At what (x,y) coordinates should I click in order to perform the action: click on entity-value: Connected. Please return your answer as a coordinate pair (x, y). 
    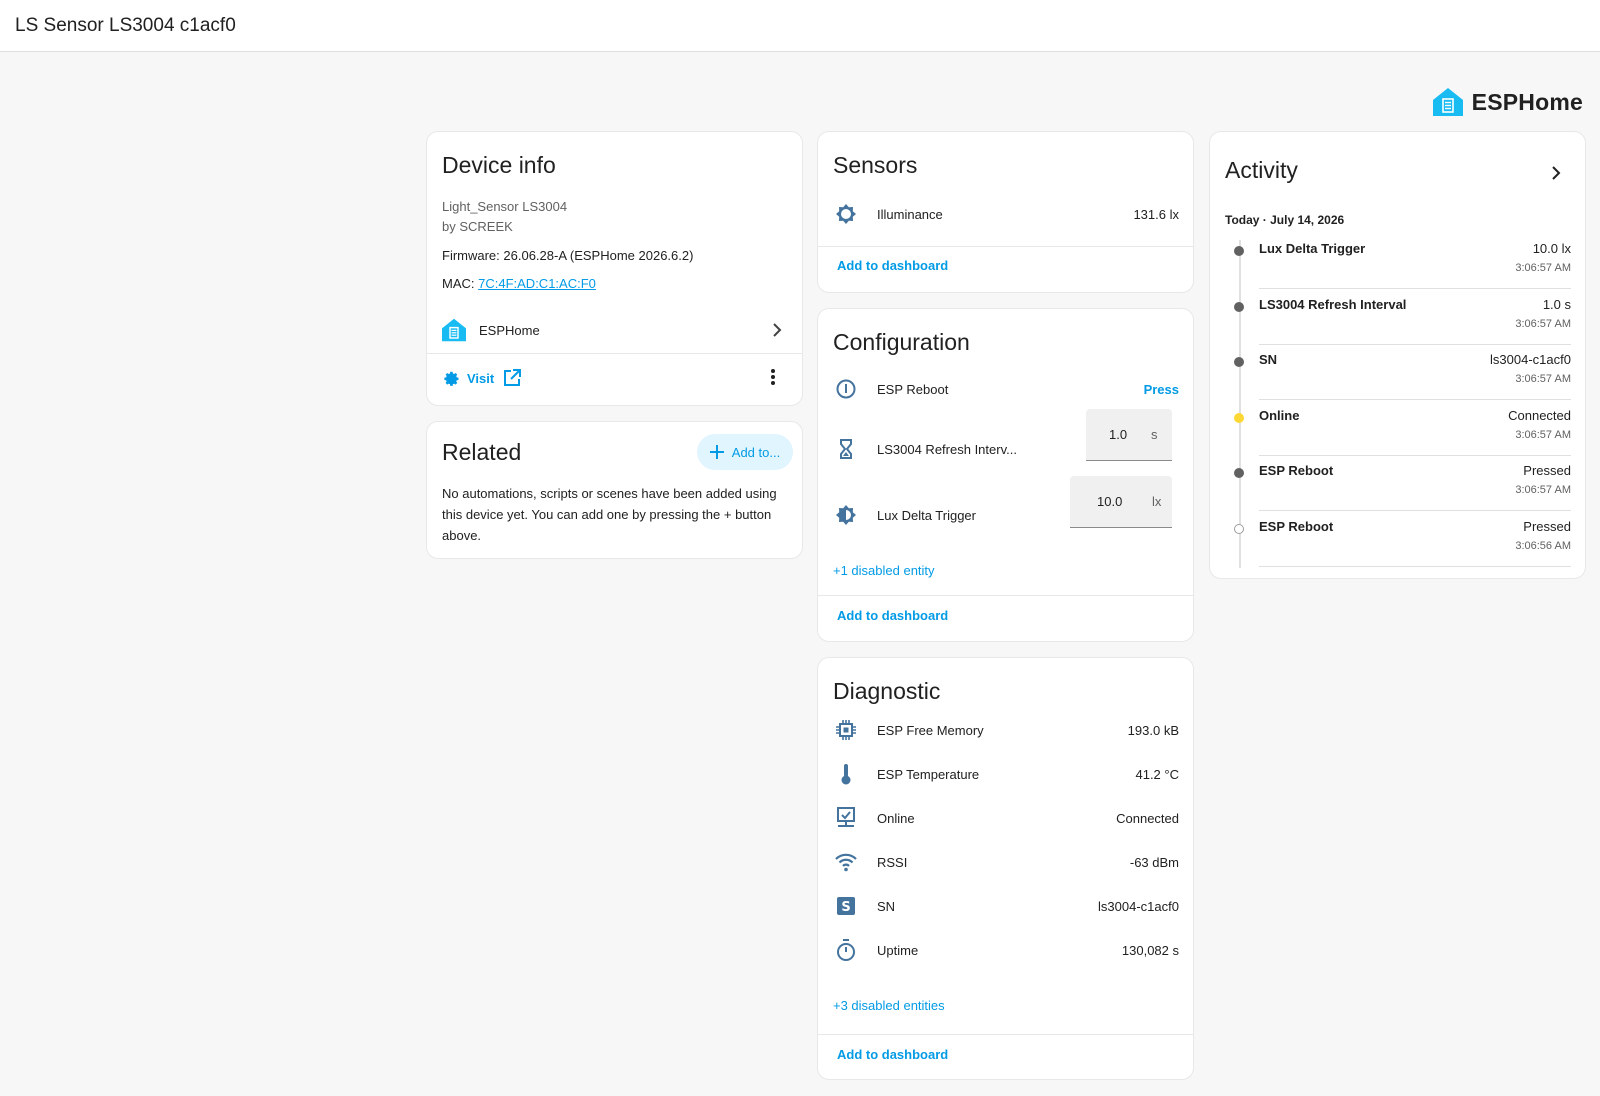
    Looking at the image, I should click on (1147, 818).